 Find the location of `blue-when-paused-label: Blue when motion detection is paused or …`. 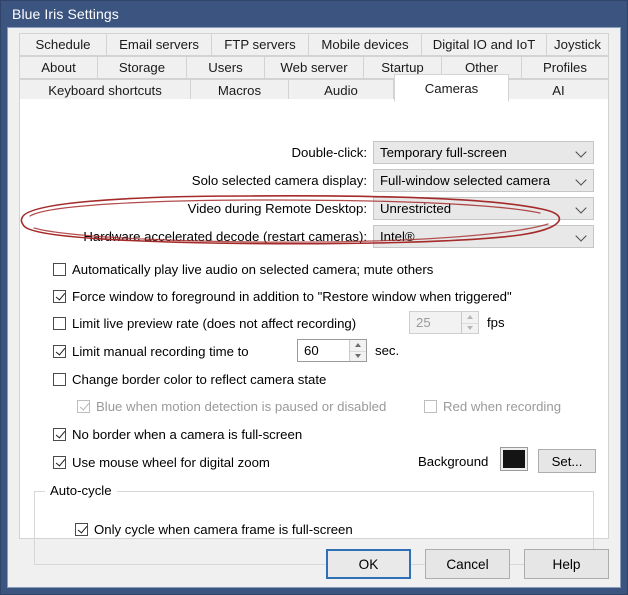

blue-when-paused-label: Blue when motion detection is paused or … is located at coordinates (241, 406).